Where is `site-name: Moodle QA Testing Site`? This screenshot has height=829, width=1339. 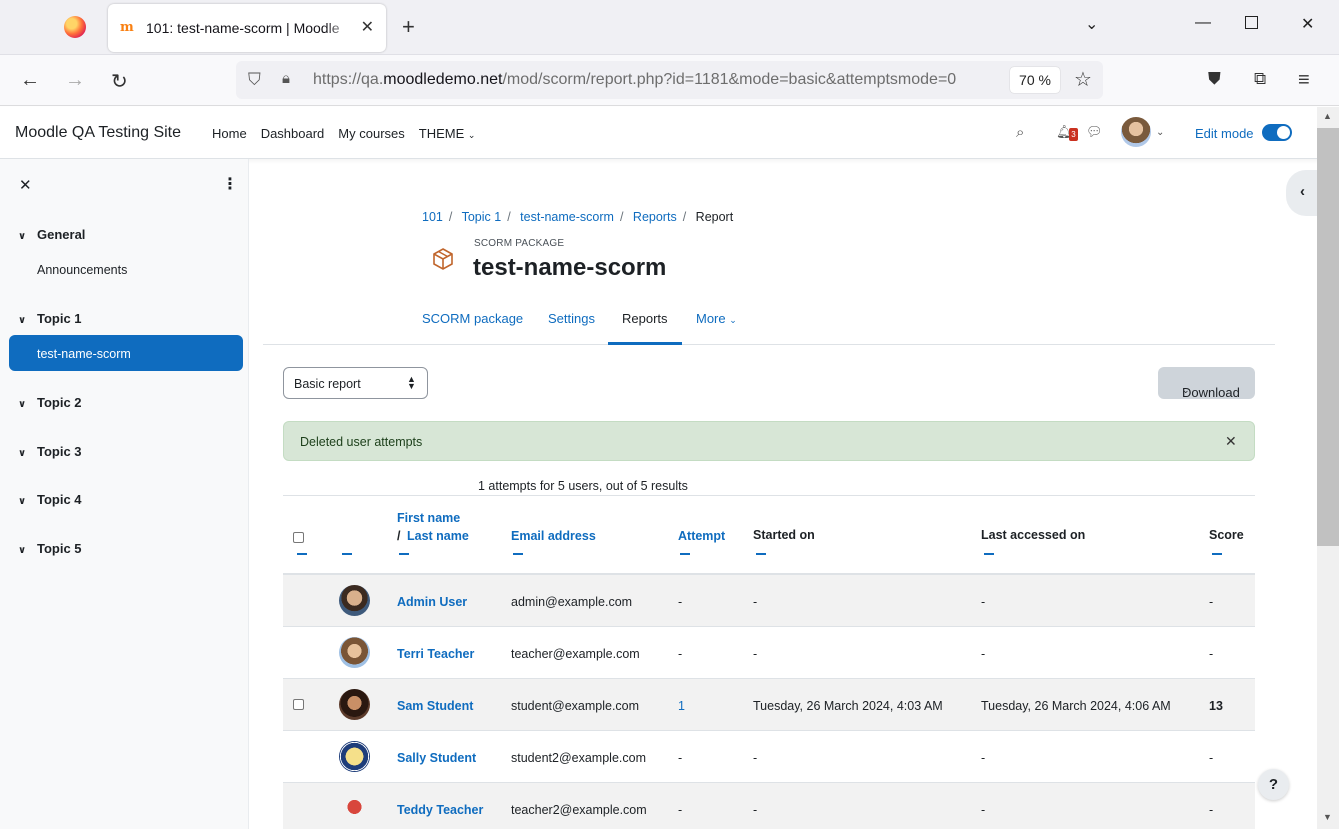 site-name: Moodle QA Testing Site is located at coordinates (98, 133).